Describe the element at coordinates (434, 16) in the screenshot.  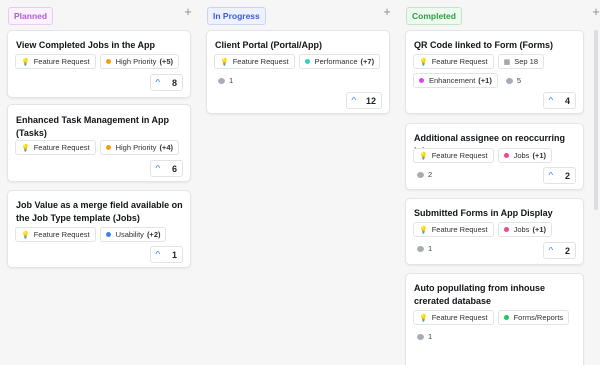
I see `status-badge-completed: Completed` at that location.